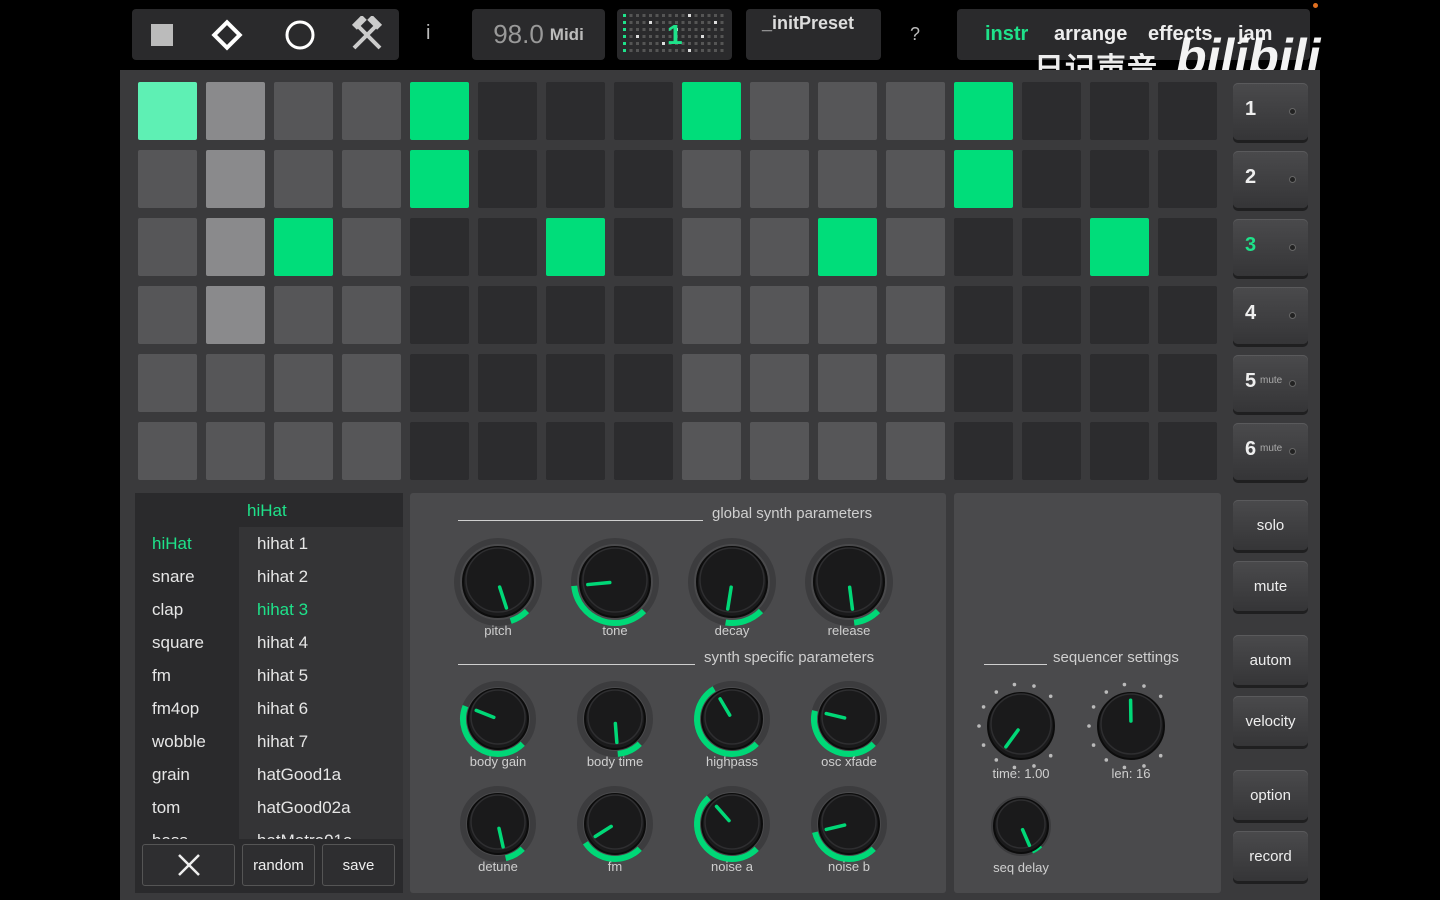 Image resolution: width=1440 pixels, height=900 pixels. Describe the element at coordinates (282, 643) in the screenshot. I see `preset-item: hihat 4` at that location.